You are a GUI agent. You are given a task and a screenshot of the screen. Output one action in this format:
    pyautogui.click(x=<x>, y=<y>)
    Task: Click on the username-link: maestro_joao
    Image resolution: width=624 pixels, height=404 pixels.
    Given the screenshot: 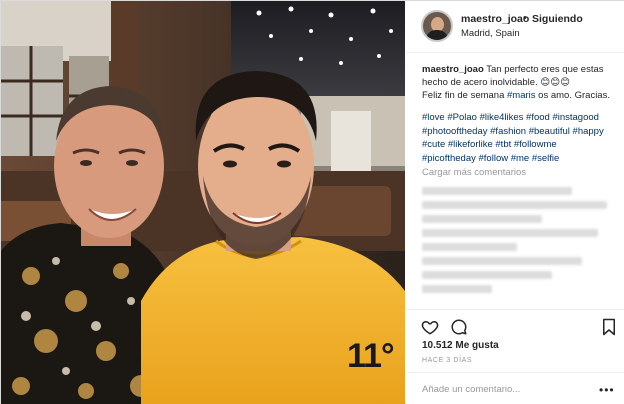 What is the action you would take?
    pyautogui.click(x=495, y=19)
    